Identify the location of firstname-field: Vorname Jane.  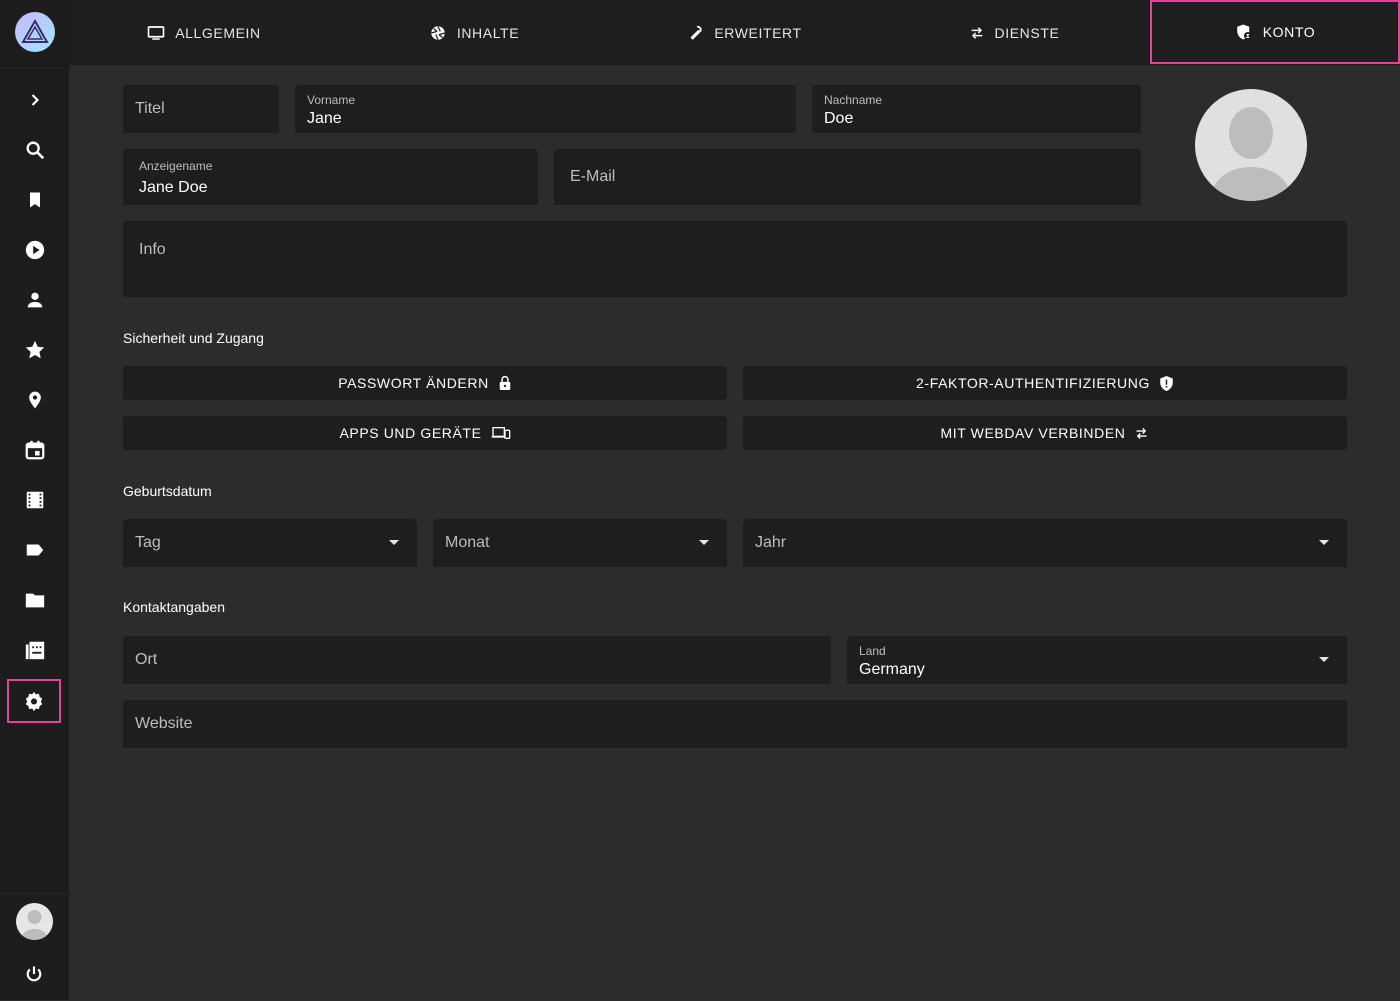
(545, 109).